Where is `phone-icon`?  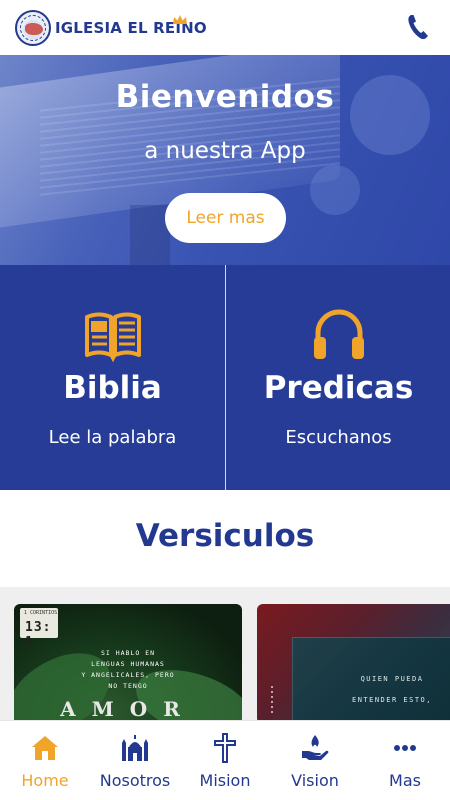 phone-icon is located at coordinates (418, 27).